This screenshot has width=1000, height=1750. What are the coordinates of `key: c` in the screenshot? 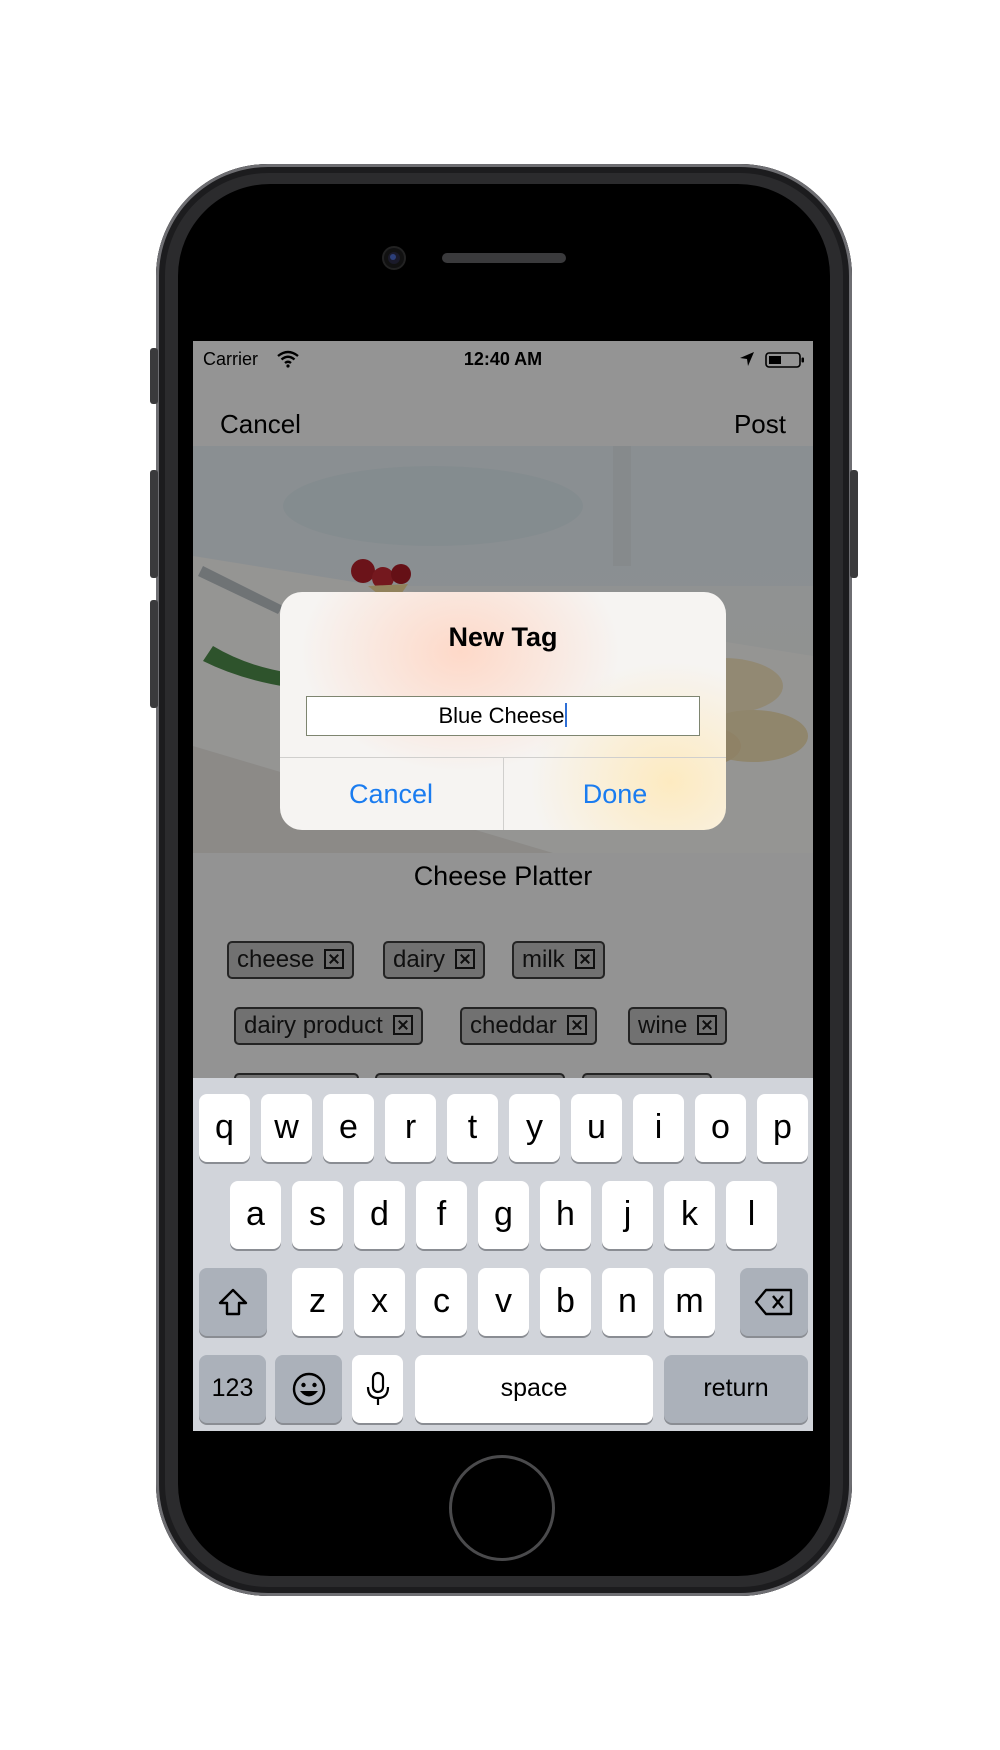 It's located at (441, 1302).